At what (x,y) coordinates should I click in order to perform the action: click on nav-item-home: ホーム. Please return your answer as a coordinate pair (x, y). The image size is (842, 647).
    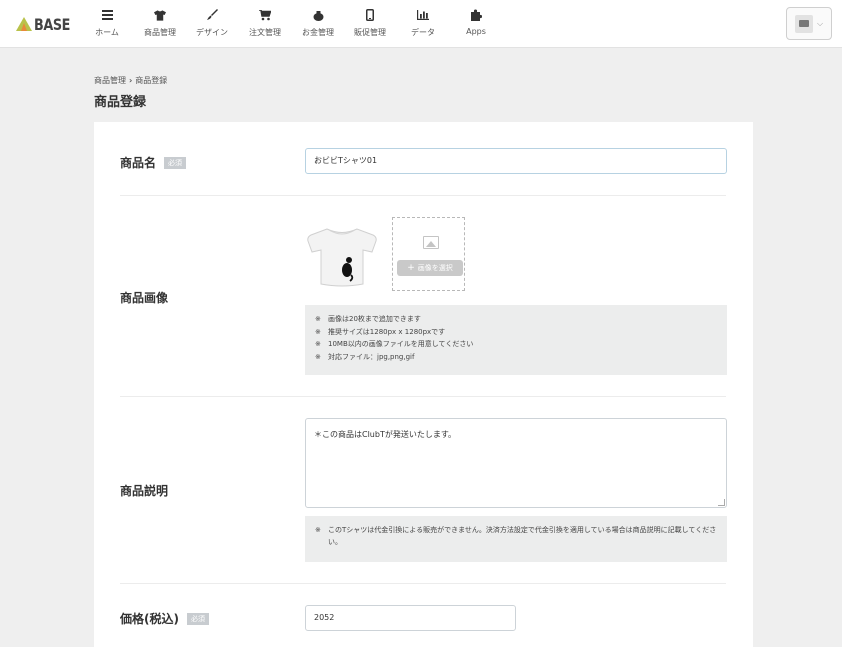
    Looking at the image, I should click on (107, 24).